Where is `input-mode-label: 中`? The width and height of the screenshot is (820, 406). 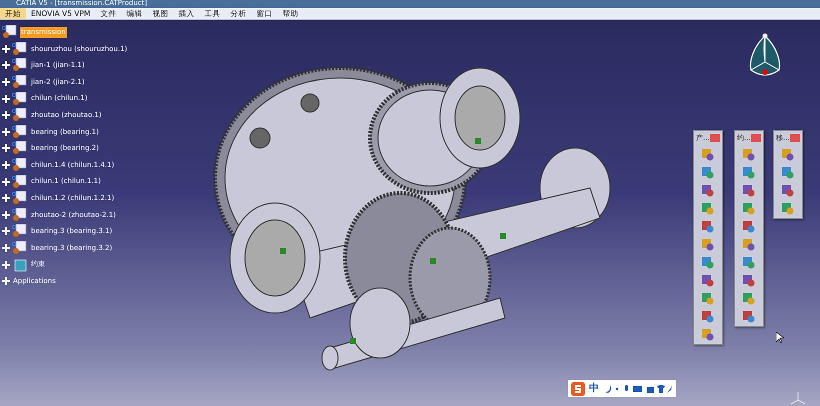 input-mode-label: 中 is located at coordinates (594, 388).